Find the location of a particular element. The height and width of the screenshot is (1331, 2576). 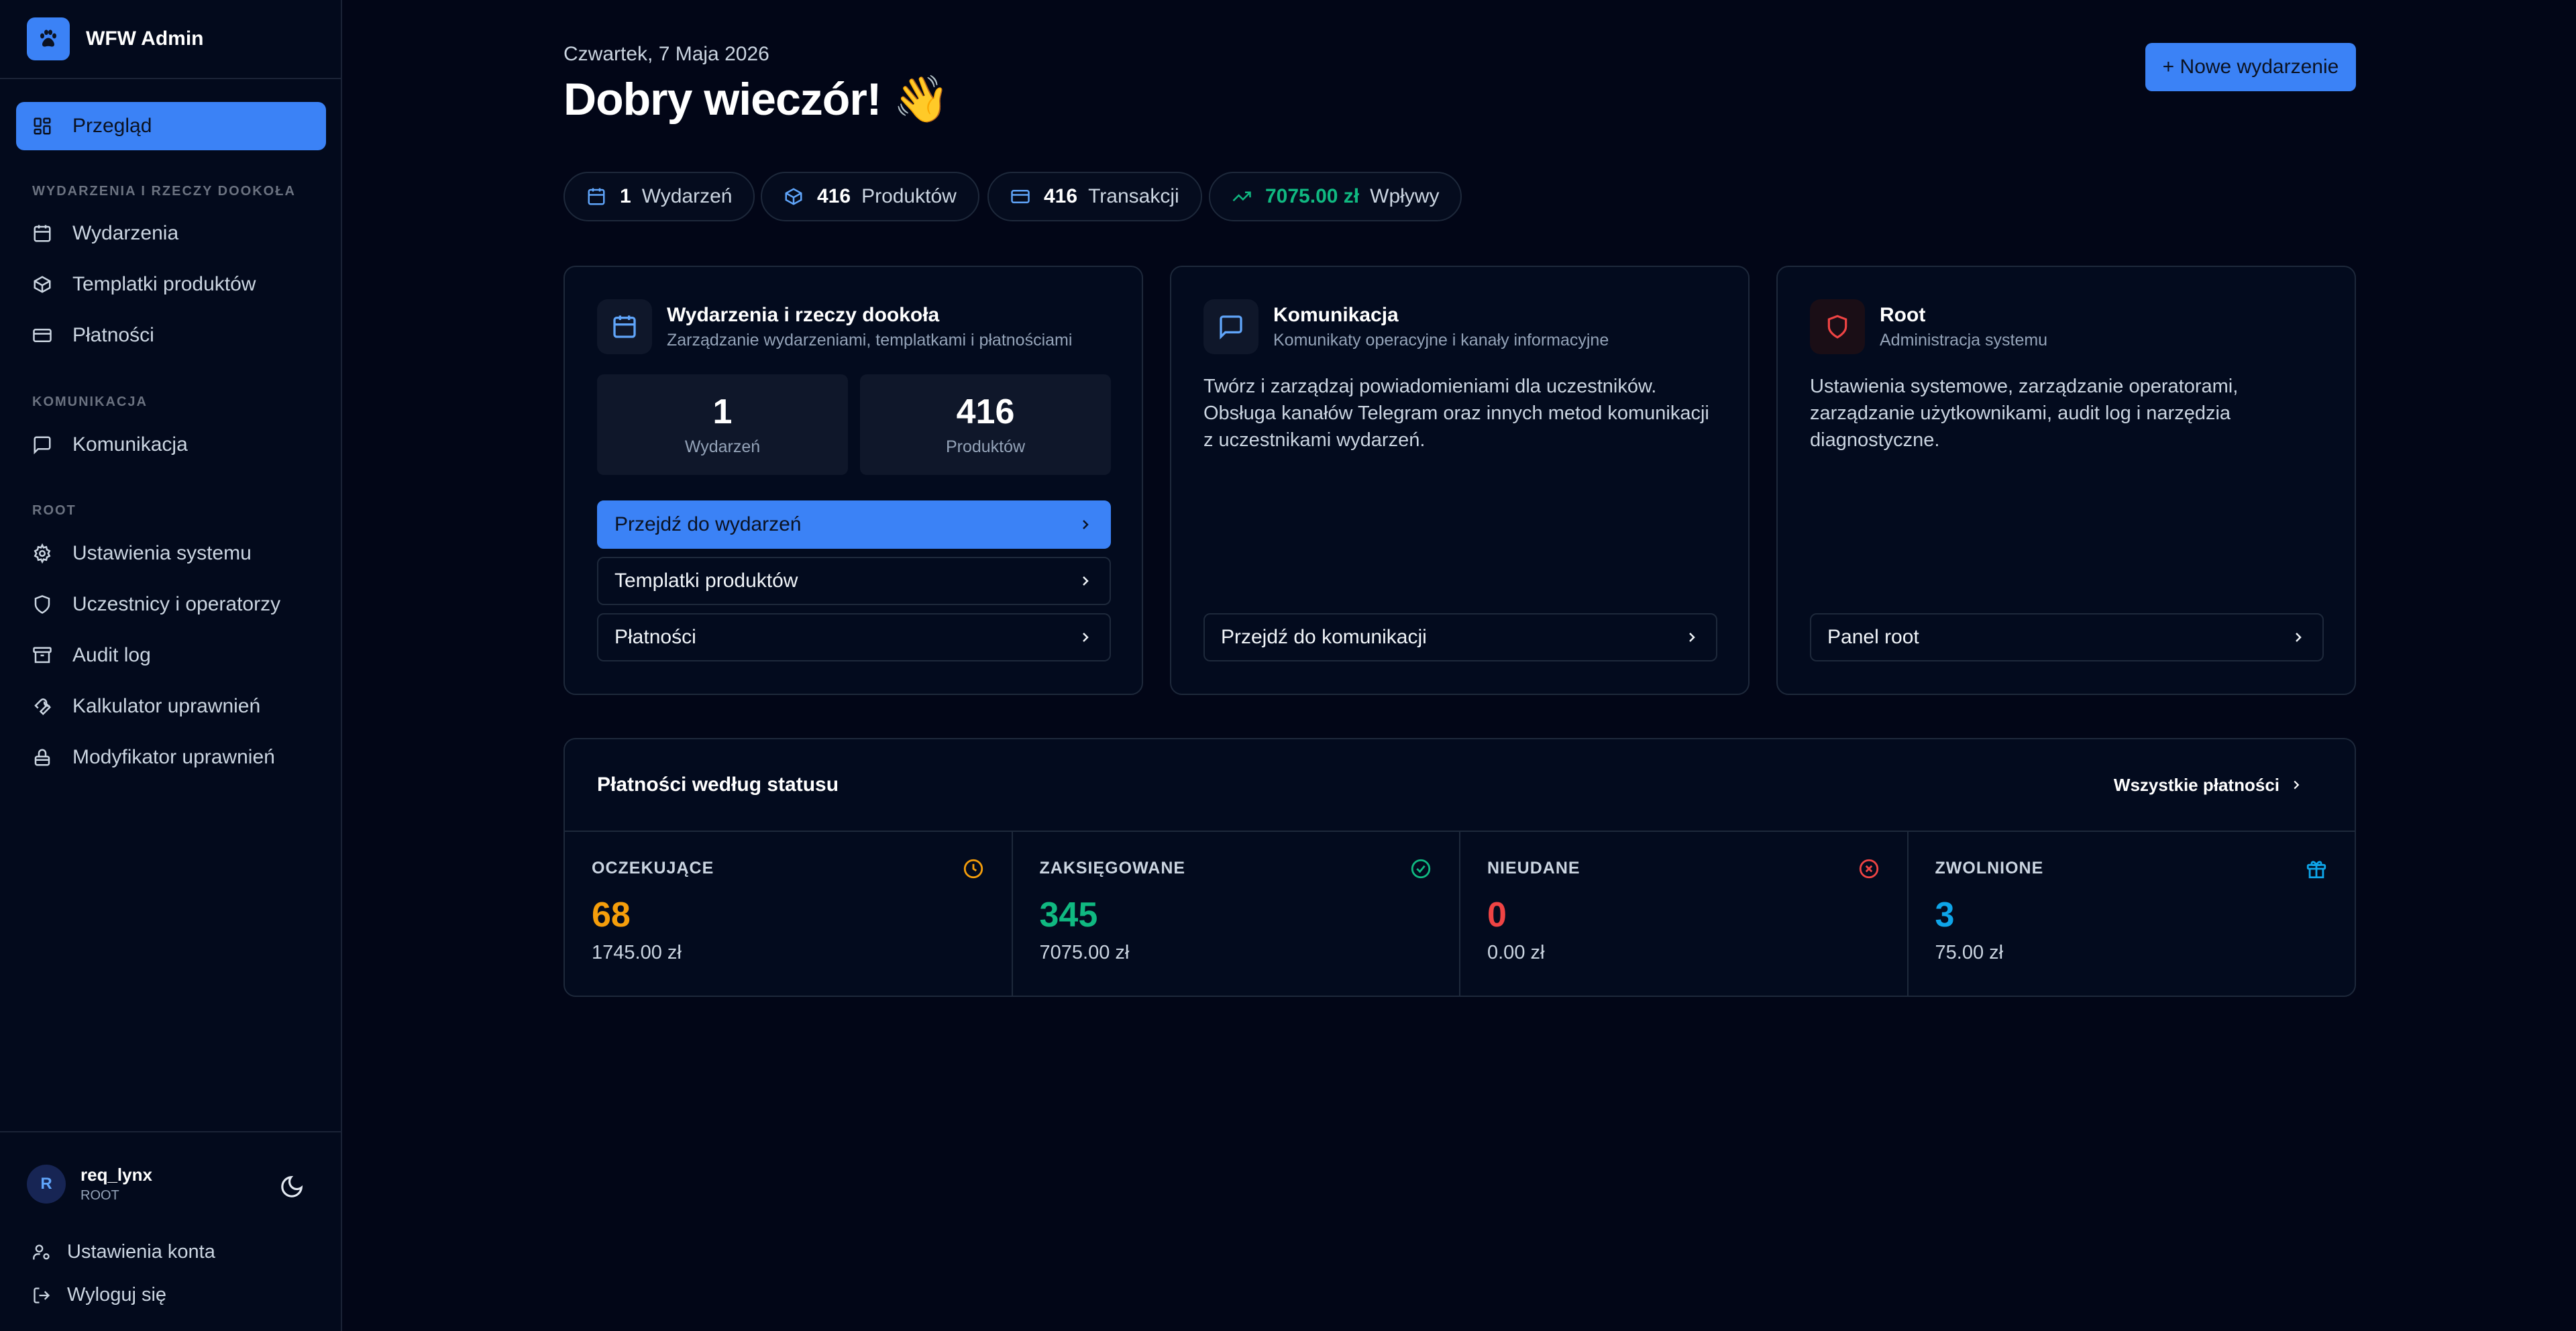

go-to-communication-button: Przejdź do komunikacji is located at coordinates (1460, 637).